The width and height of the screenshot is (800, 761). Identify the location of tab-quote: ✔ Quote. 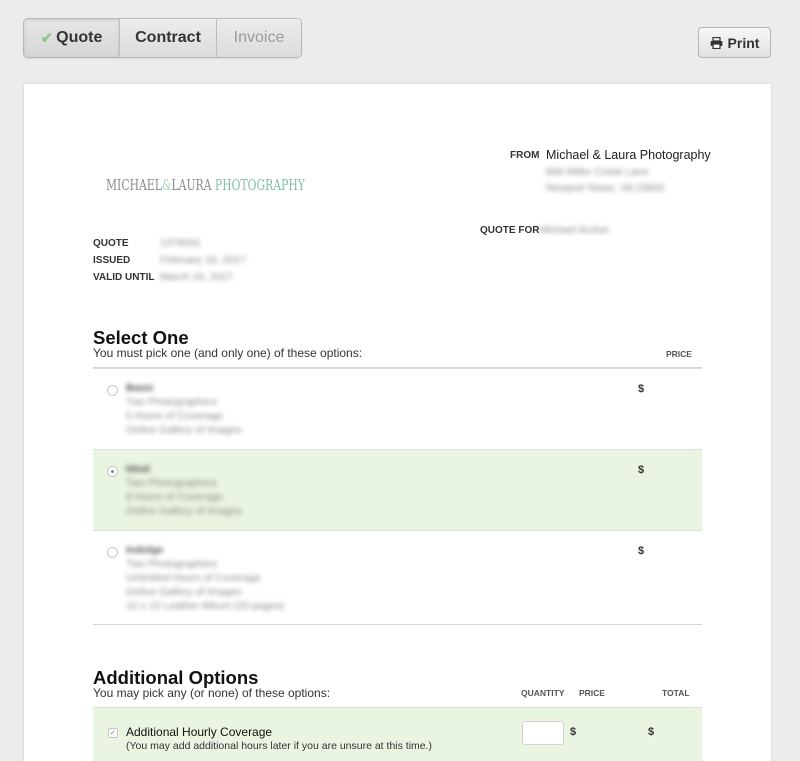
(72, 38).